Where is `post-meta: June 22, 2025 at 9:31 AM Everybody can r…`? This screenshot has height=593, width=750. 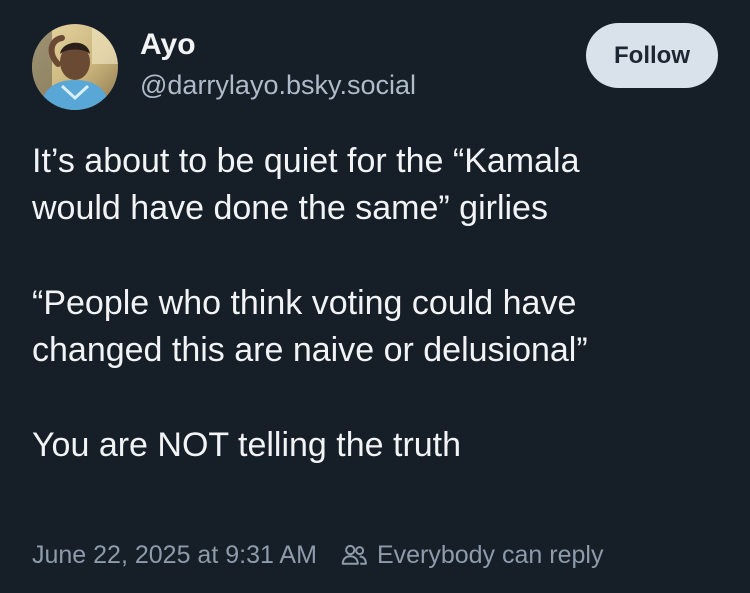 post-meta: June 22, 2025 at 9:31 AM Everybody can r… is located at coordinates (317, 555).